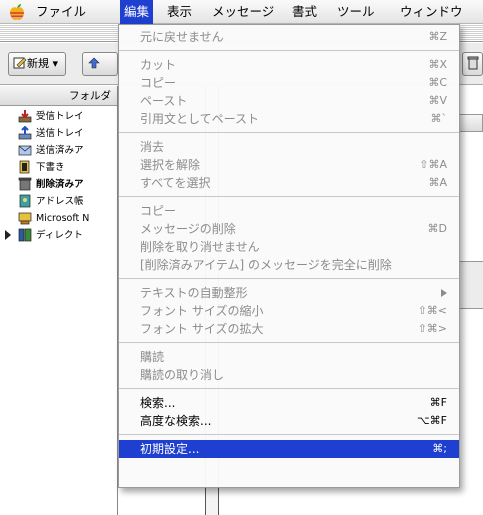  I want to click on menu-item-label: 引用文としてペースト, so click(200, 119).